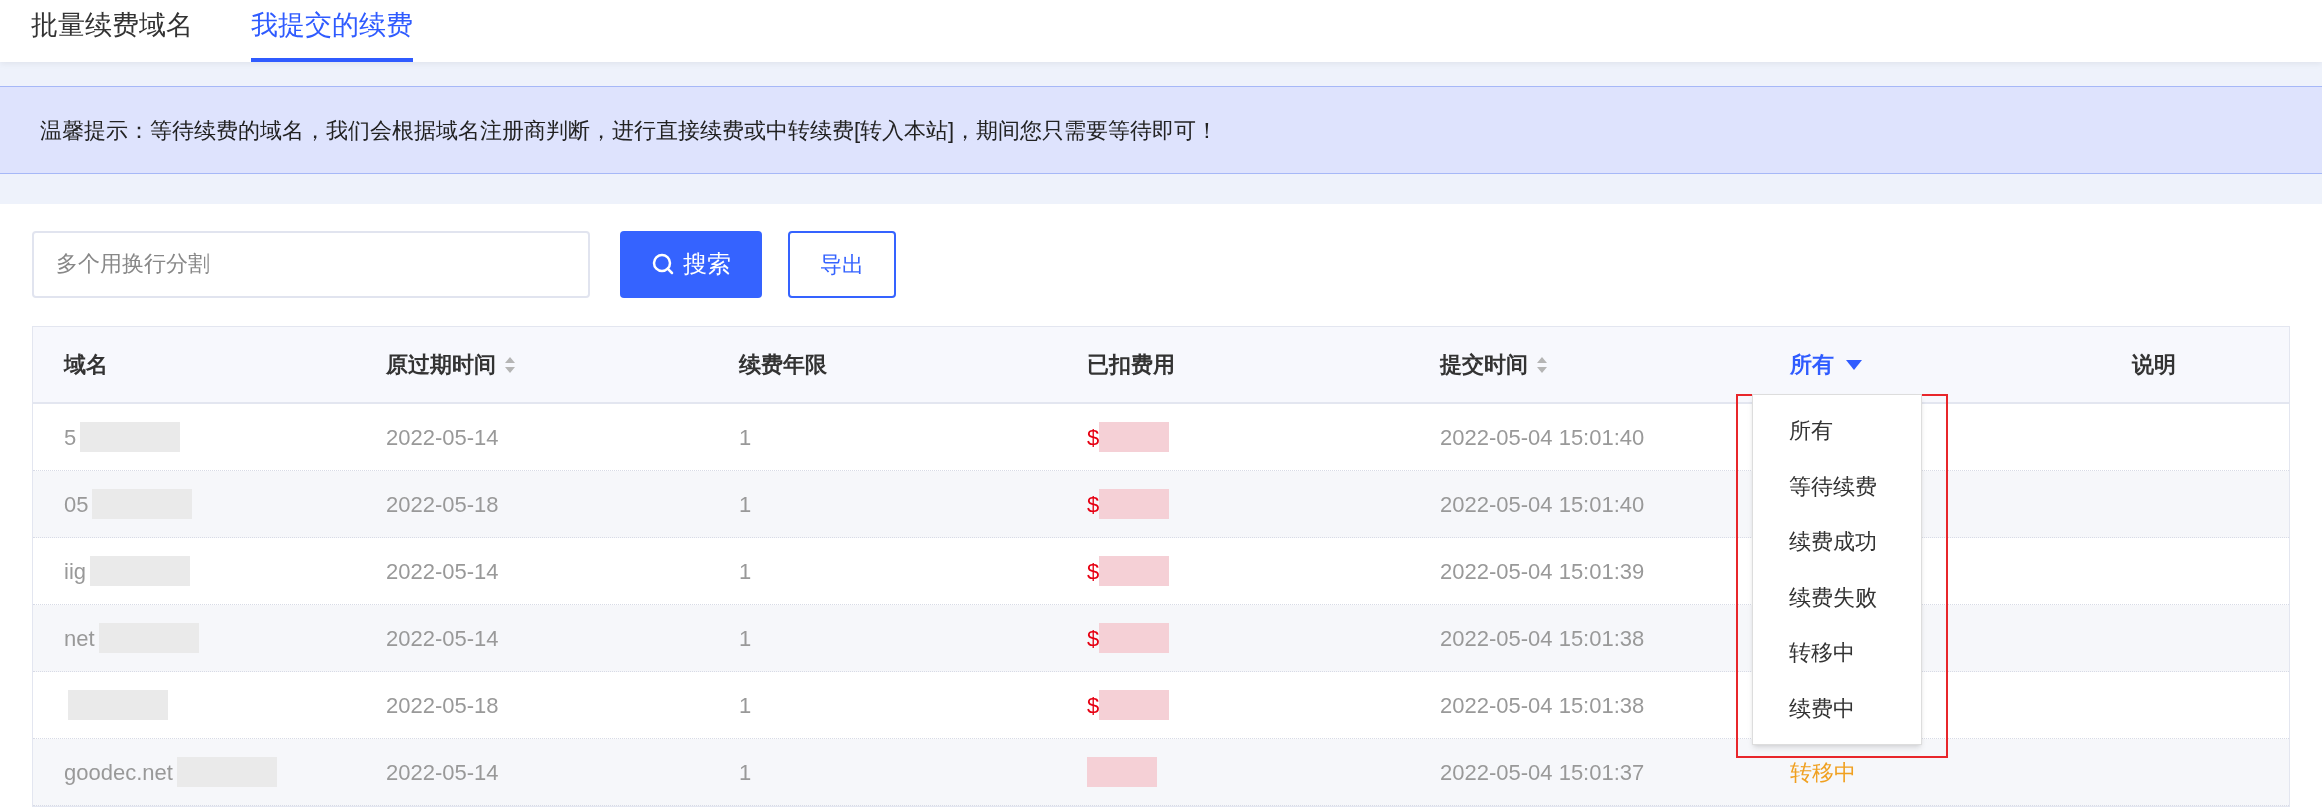 This screenshot has width=2322, height=810. Describe the element at coordinates (1837, 653) in the screenshot. I see `menu-item: 转移中` at that location.